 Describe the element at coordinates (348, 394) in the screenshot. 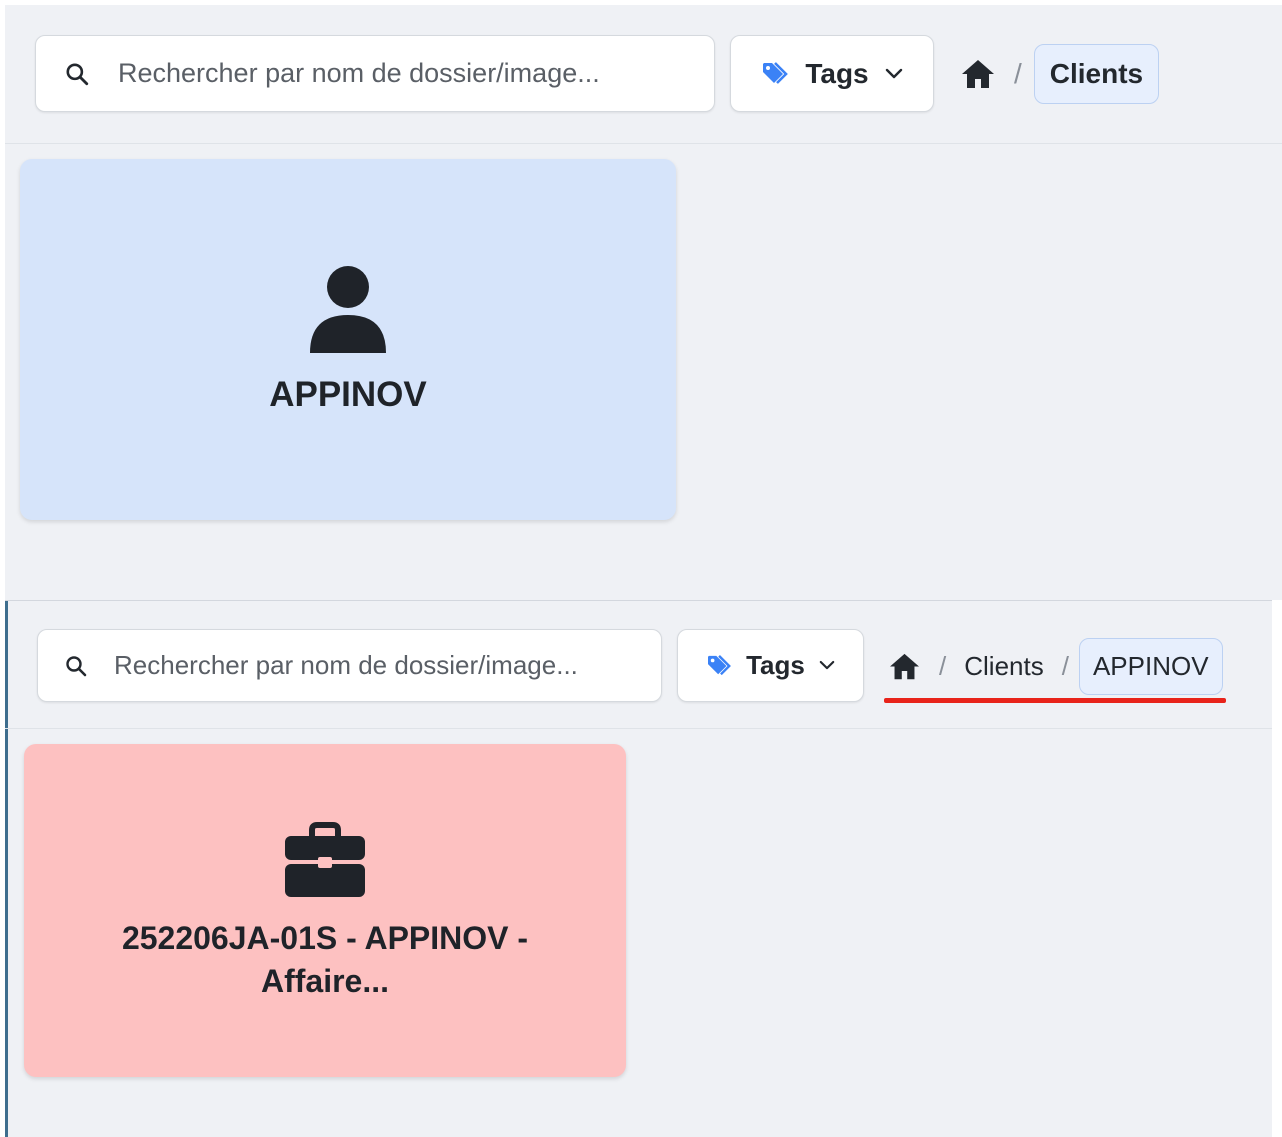

I see `card-title: APPINOV` at that location.